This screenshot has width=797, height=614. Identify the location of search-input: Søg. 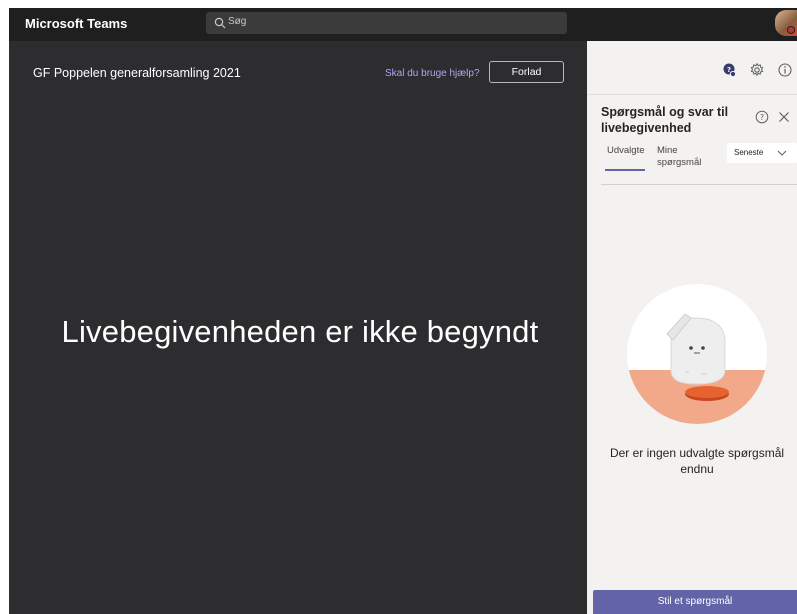
(386, 23).